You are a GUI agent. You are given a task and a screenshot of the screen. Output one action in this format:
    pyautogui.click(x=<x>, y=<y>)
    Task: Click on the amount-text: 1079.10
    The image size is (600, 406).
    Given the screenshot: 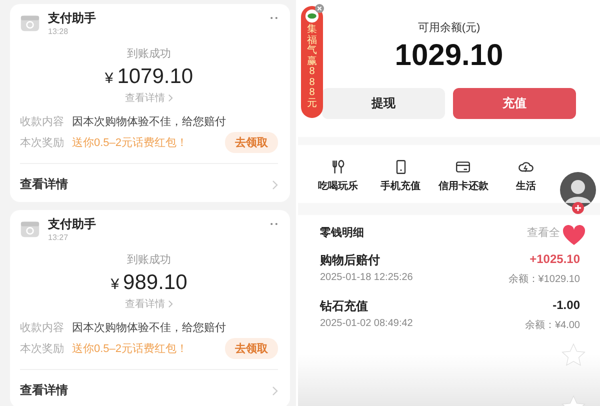 What is the action you would take?
    pyautogui.click(x=155, y=77)
    